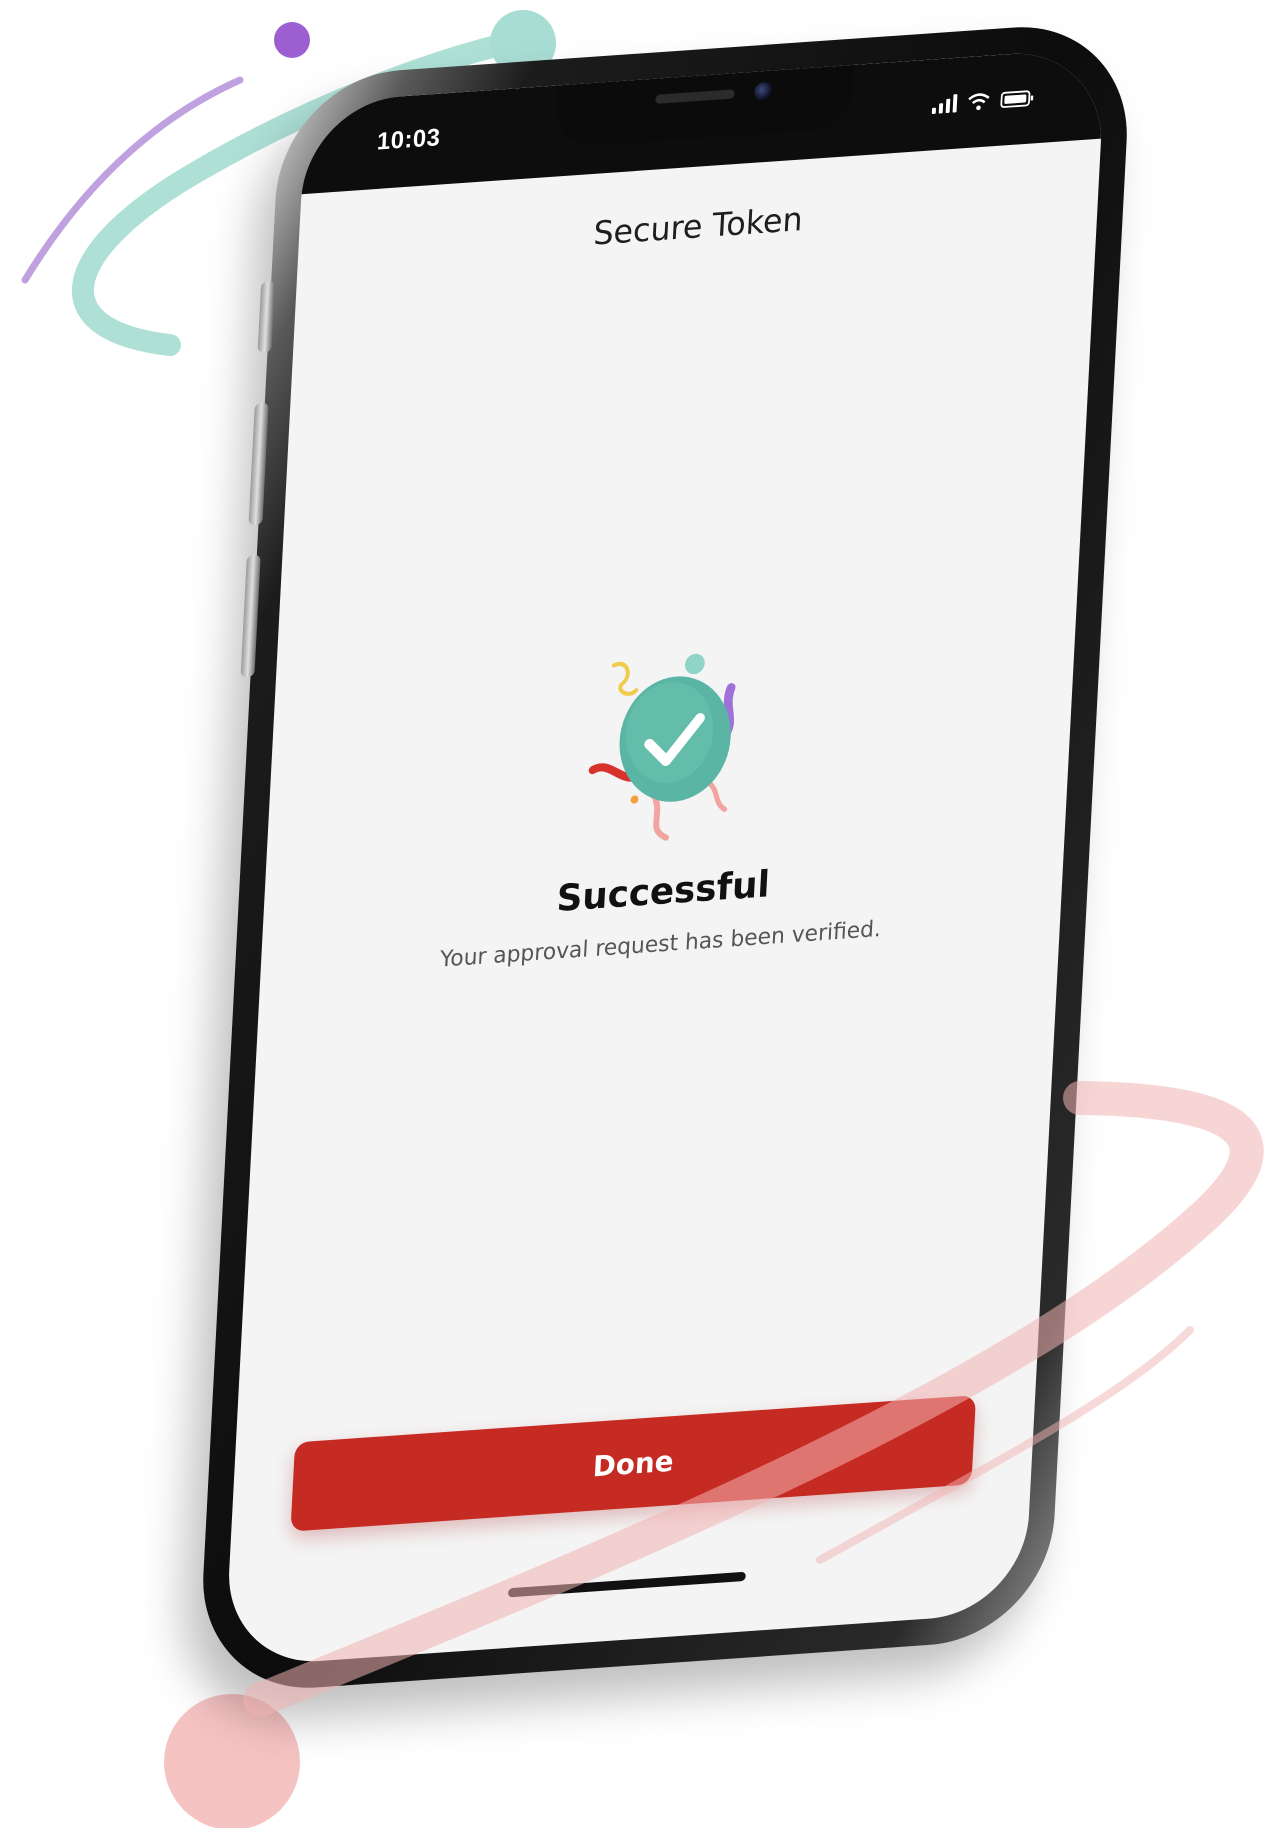  I want to click on home-indicator, so click(626, 1584).